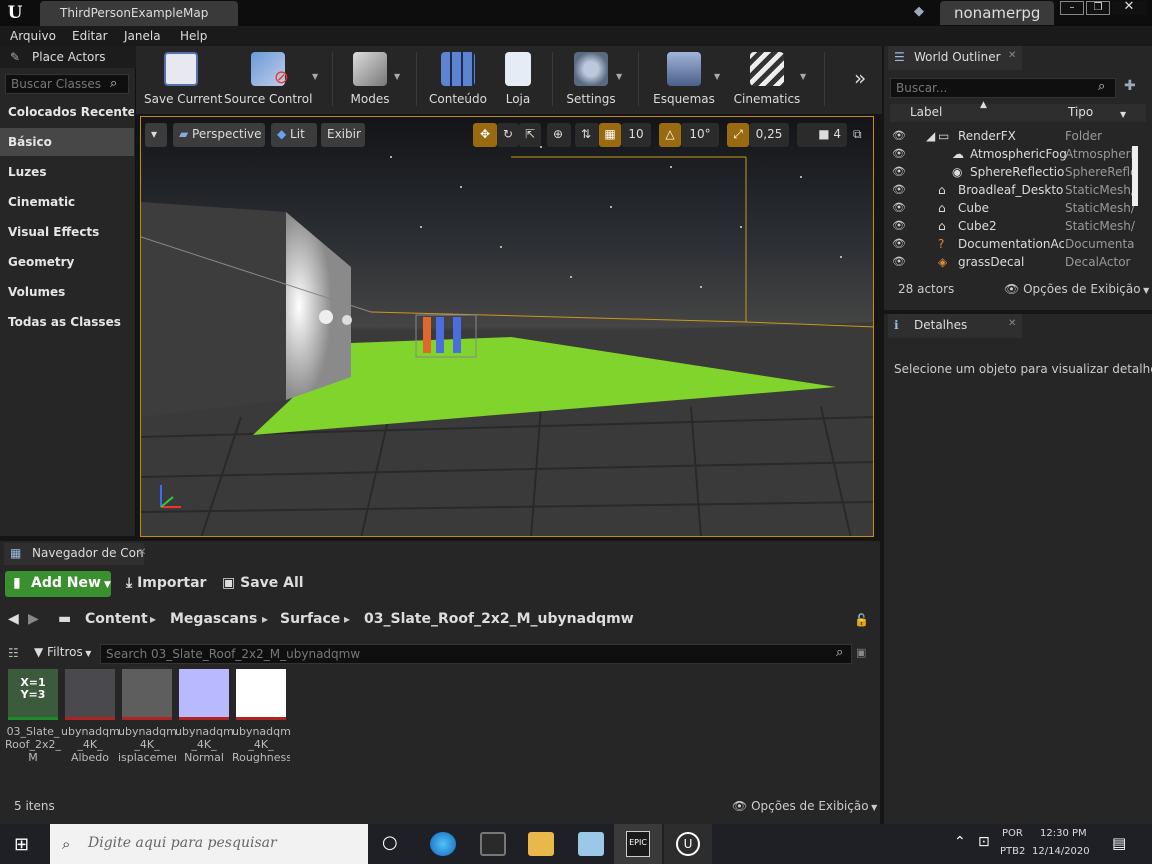  What do you see at coordinates (294, 135) in the screenshot?
I see `view-mode-dropdown: ◆ Lit` at bounding box center [294, 135].